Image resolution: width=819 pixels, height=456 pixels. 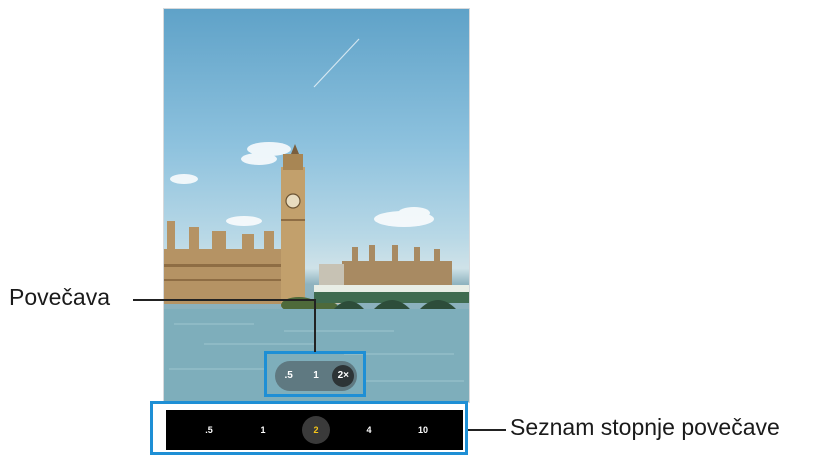 I want to click on zoom-level-2: 2, so click(x=316, y=430).